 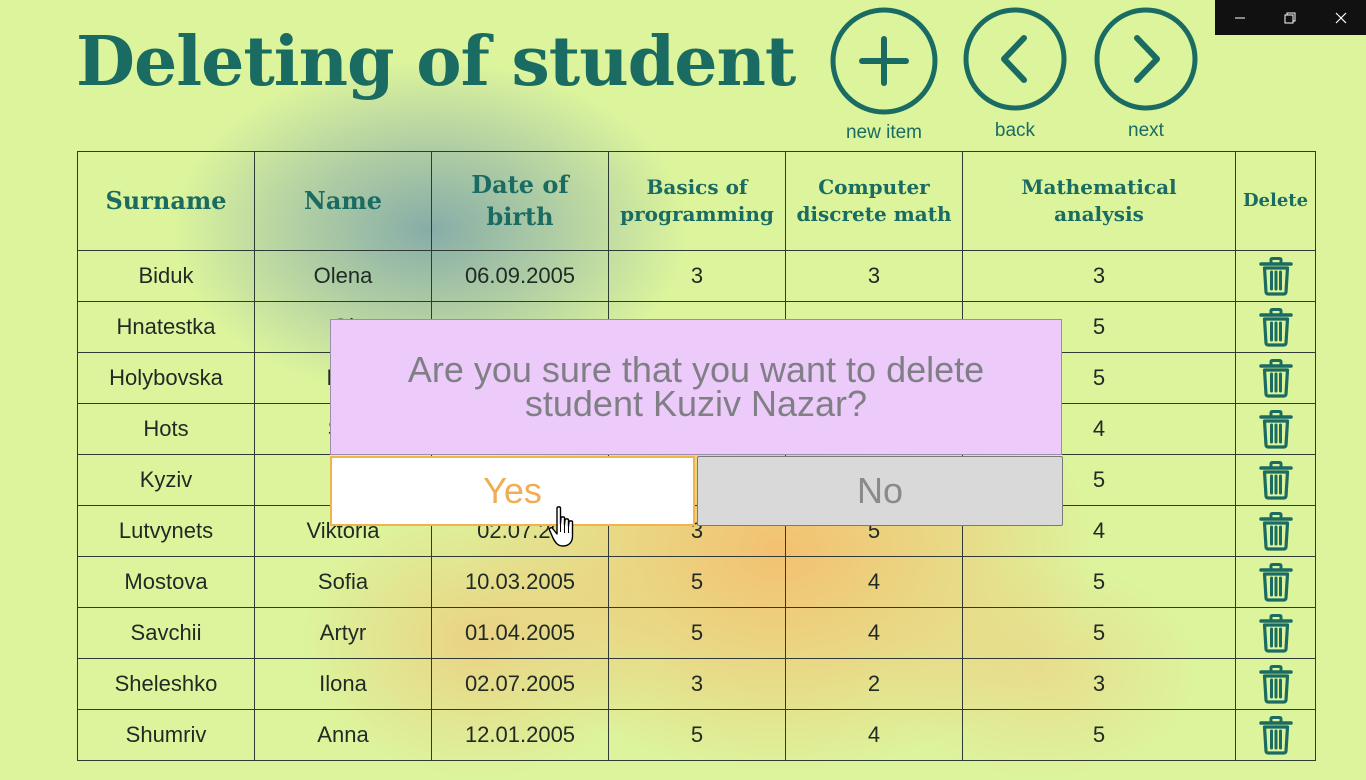 I want to click on minimize-icon, so click(x=1240, y=17).